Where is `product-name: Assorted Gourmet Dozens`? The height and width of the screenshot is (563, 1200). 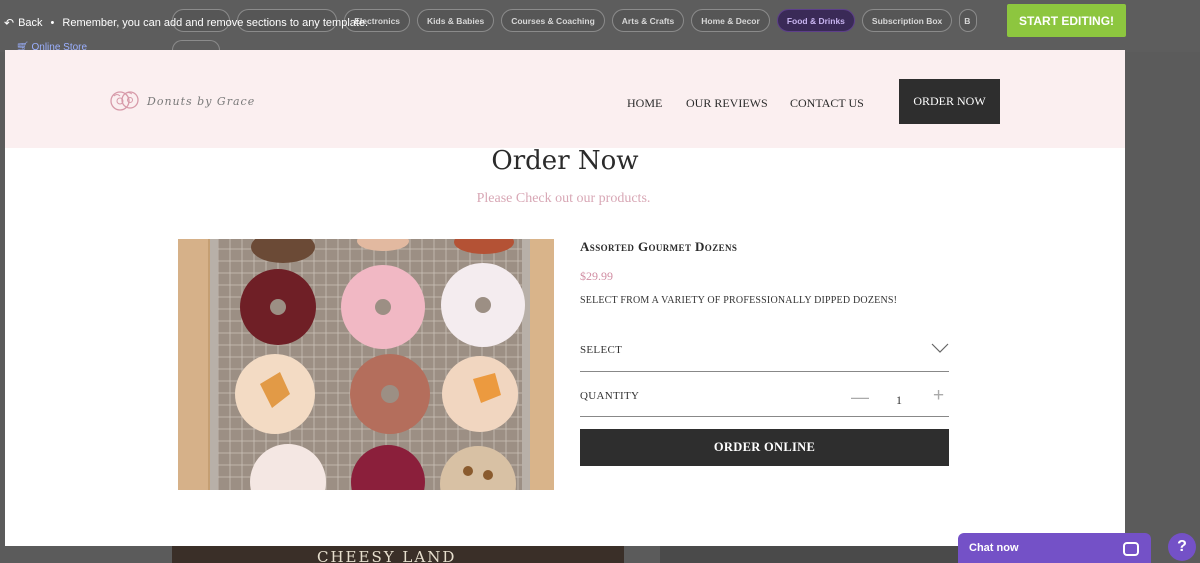 product-name: Assorted Gourmet Dozens is located at coordinates (659, 246).